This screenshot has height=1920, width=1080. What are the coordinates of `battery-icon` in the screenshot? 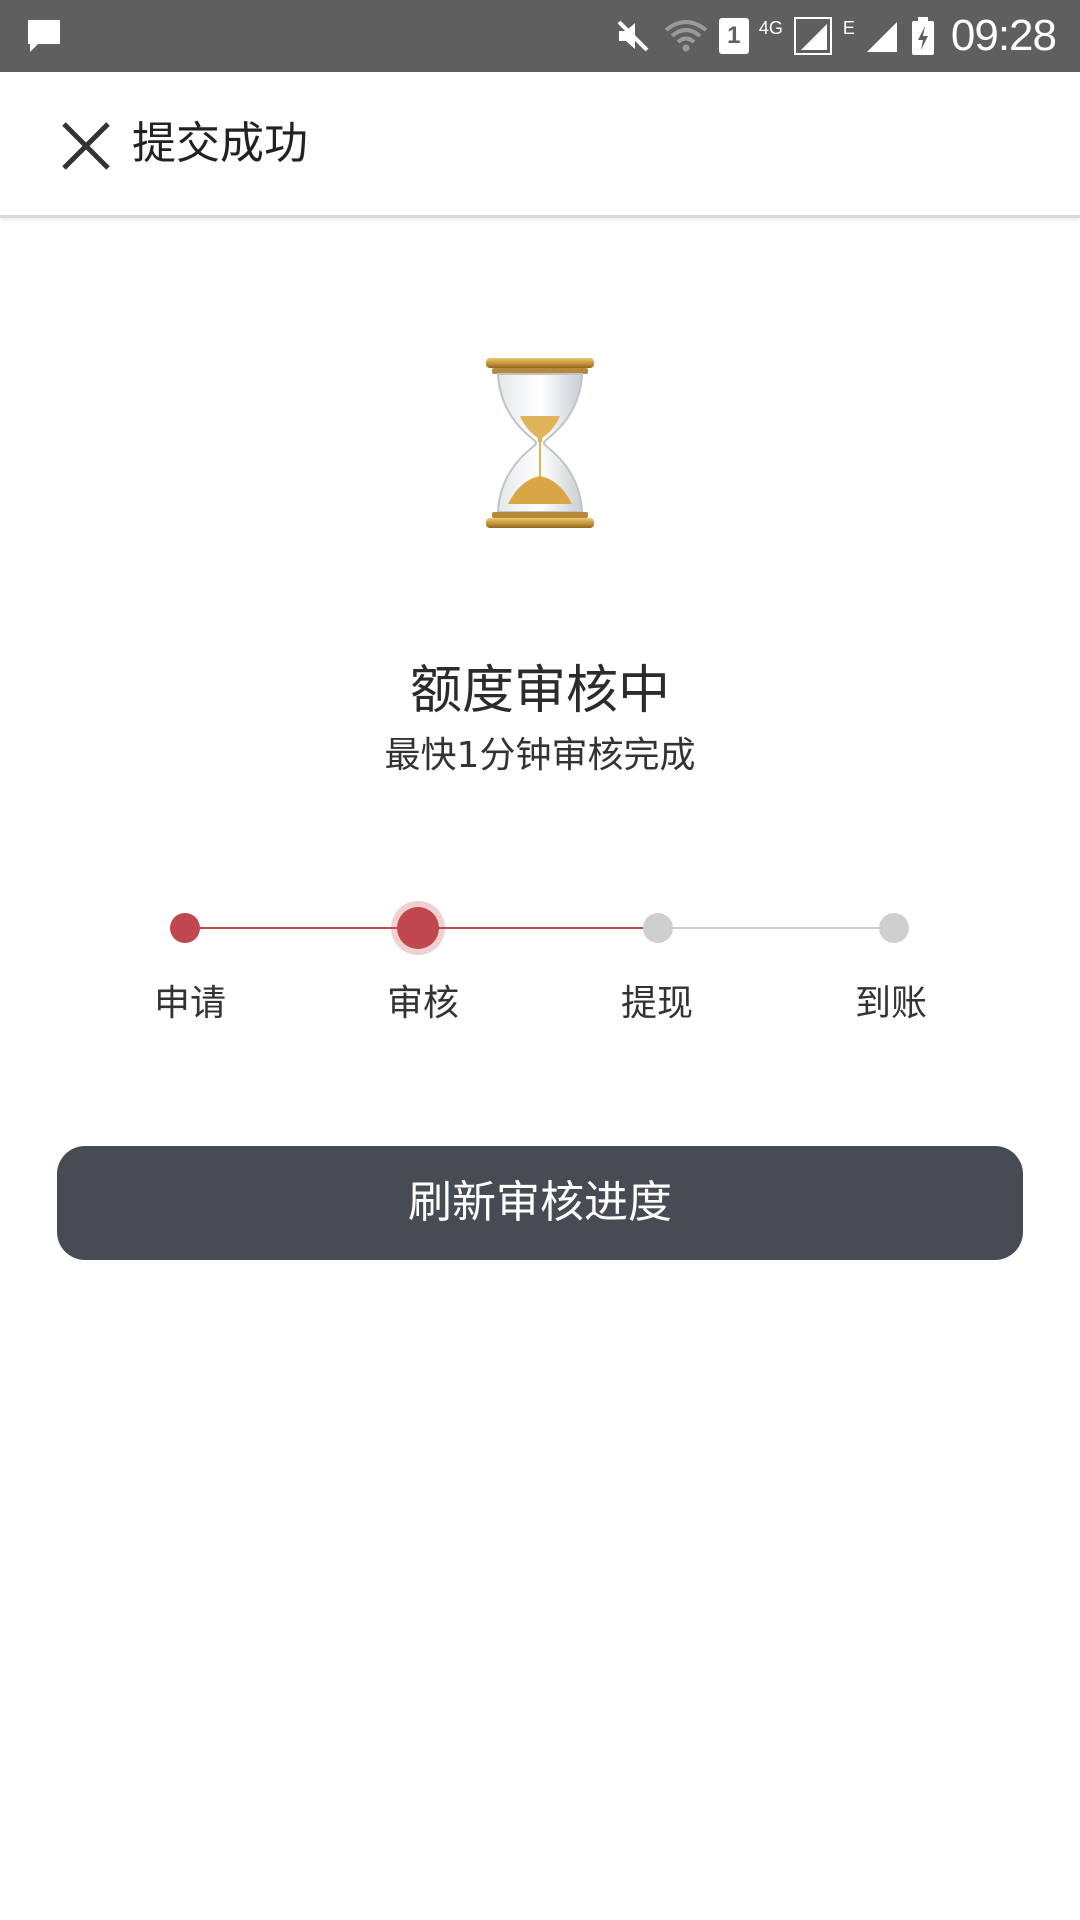 It's located at (922, 36).